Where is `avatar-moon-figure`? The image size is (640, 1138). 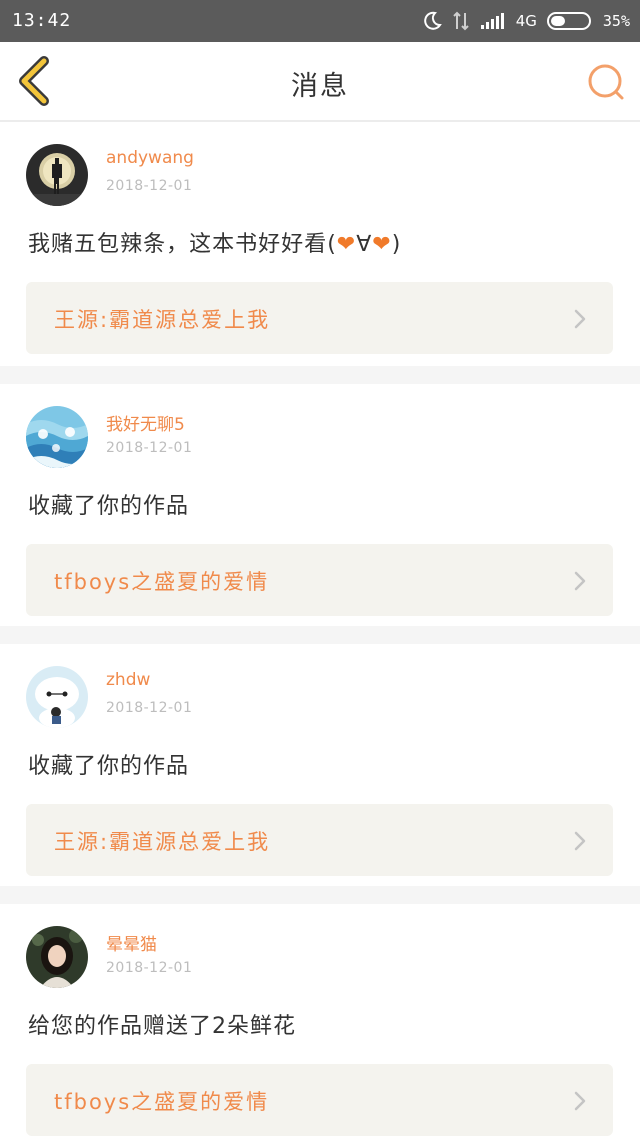 avatar-moon-figure is located at coordinates (57, 175).